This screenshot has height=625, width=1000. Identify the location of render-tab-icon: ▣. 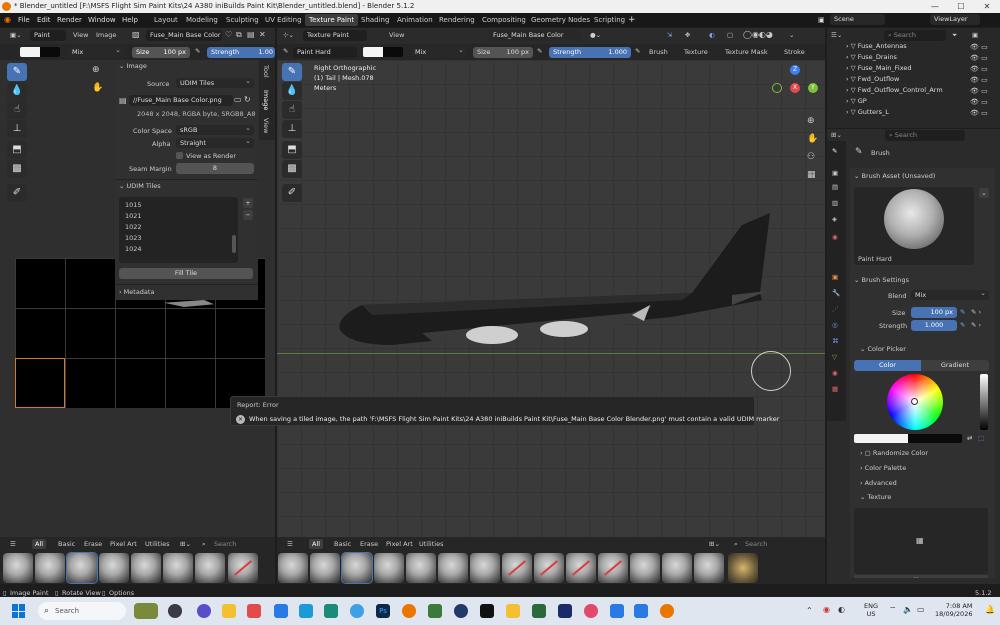
(835, 173).